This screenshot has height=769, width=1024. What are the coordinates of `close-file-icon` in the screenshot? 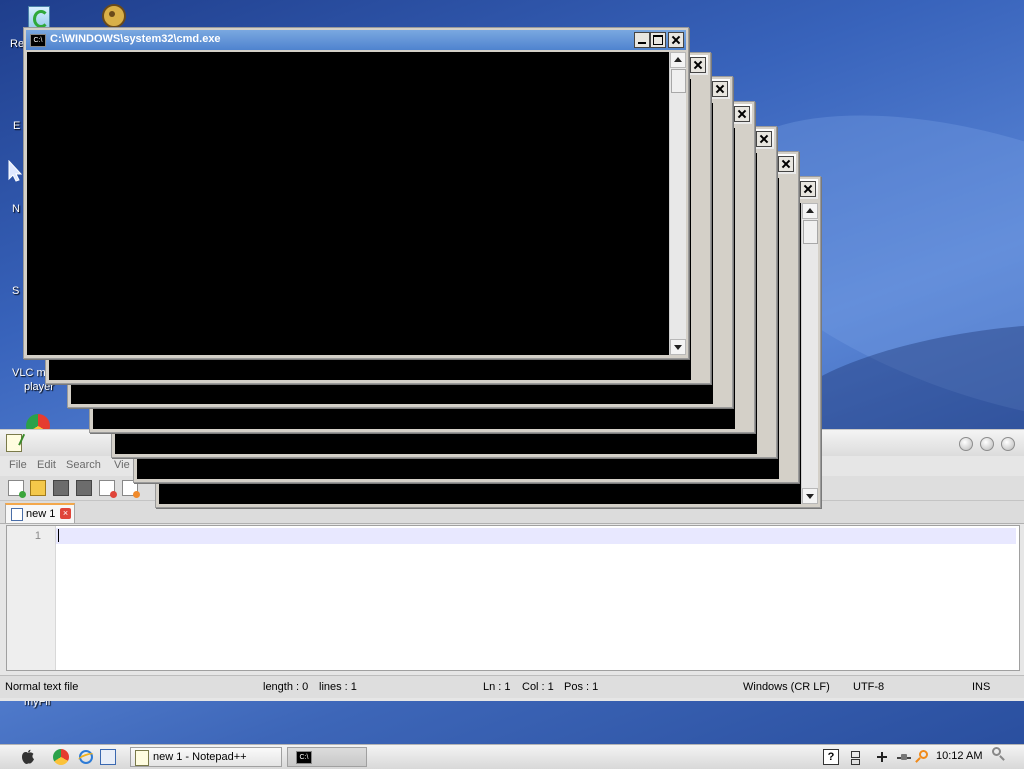 It's located at (108, 489).